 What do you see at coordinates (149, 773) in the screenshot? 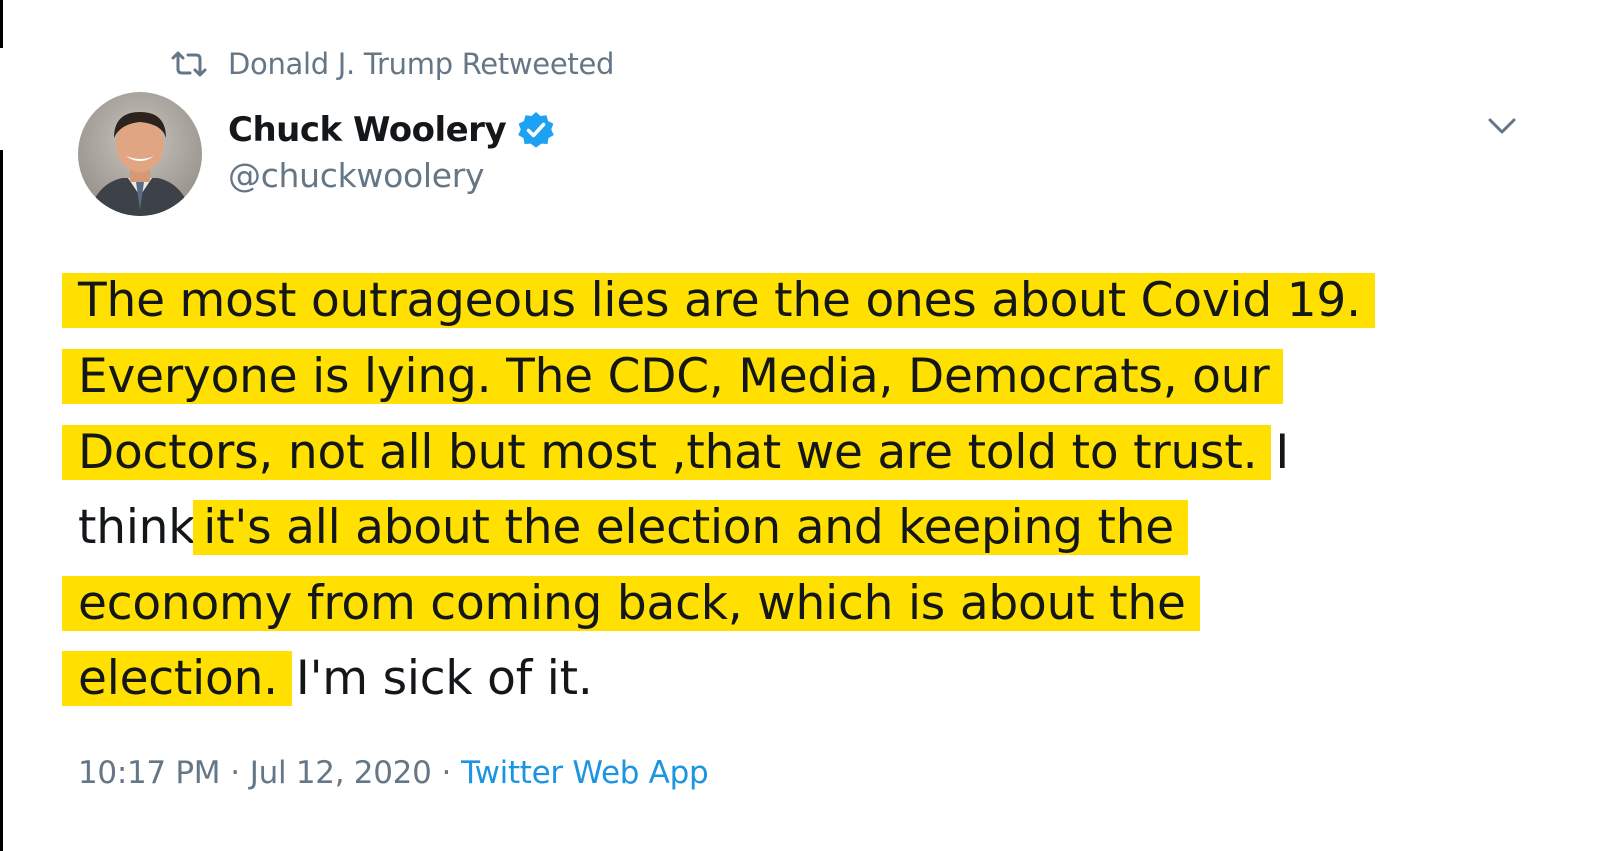
I see `tweet-time: 10:17 PM` at bounding box center [149, 773].